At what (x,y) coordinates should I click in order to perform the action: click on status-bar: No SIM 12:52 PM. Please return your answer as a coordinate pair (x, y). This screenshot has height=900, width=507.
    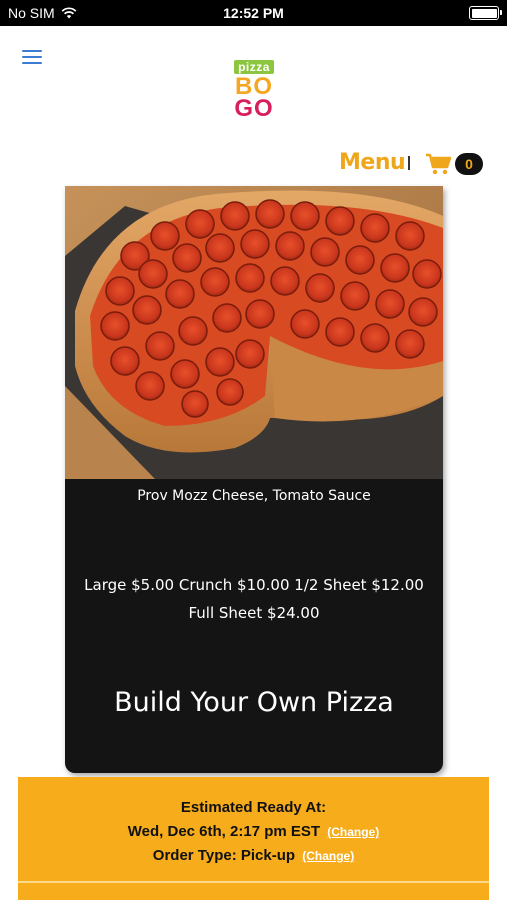
    Looking at the image, I should click on (253, 13).